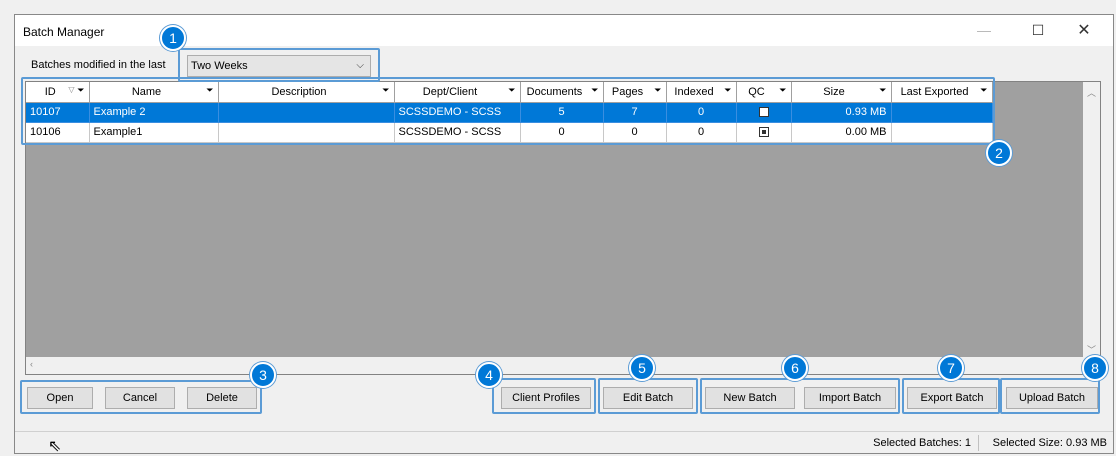 The height and width of the screenshot is (456, 1116). Describe the element at coordinates (984, 30) in the screenshot. I see `minimize-icon: —` at that location.